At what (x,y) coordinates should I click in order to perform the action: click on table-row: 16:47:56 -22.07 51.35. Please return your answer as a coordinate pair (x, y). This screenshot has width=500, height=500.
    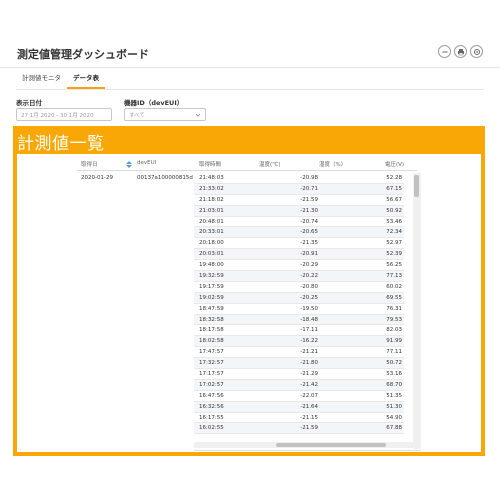
    Looking at the image, I should click on (299, 396).